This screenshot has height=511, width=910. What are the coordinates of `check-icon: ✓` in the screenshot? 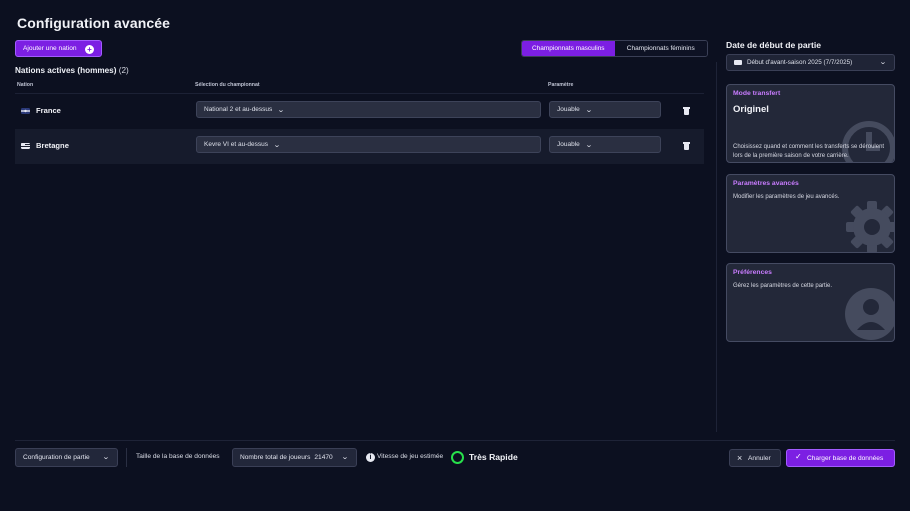 It's located at (798, 456).